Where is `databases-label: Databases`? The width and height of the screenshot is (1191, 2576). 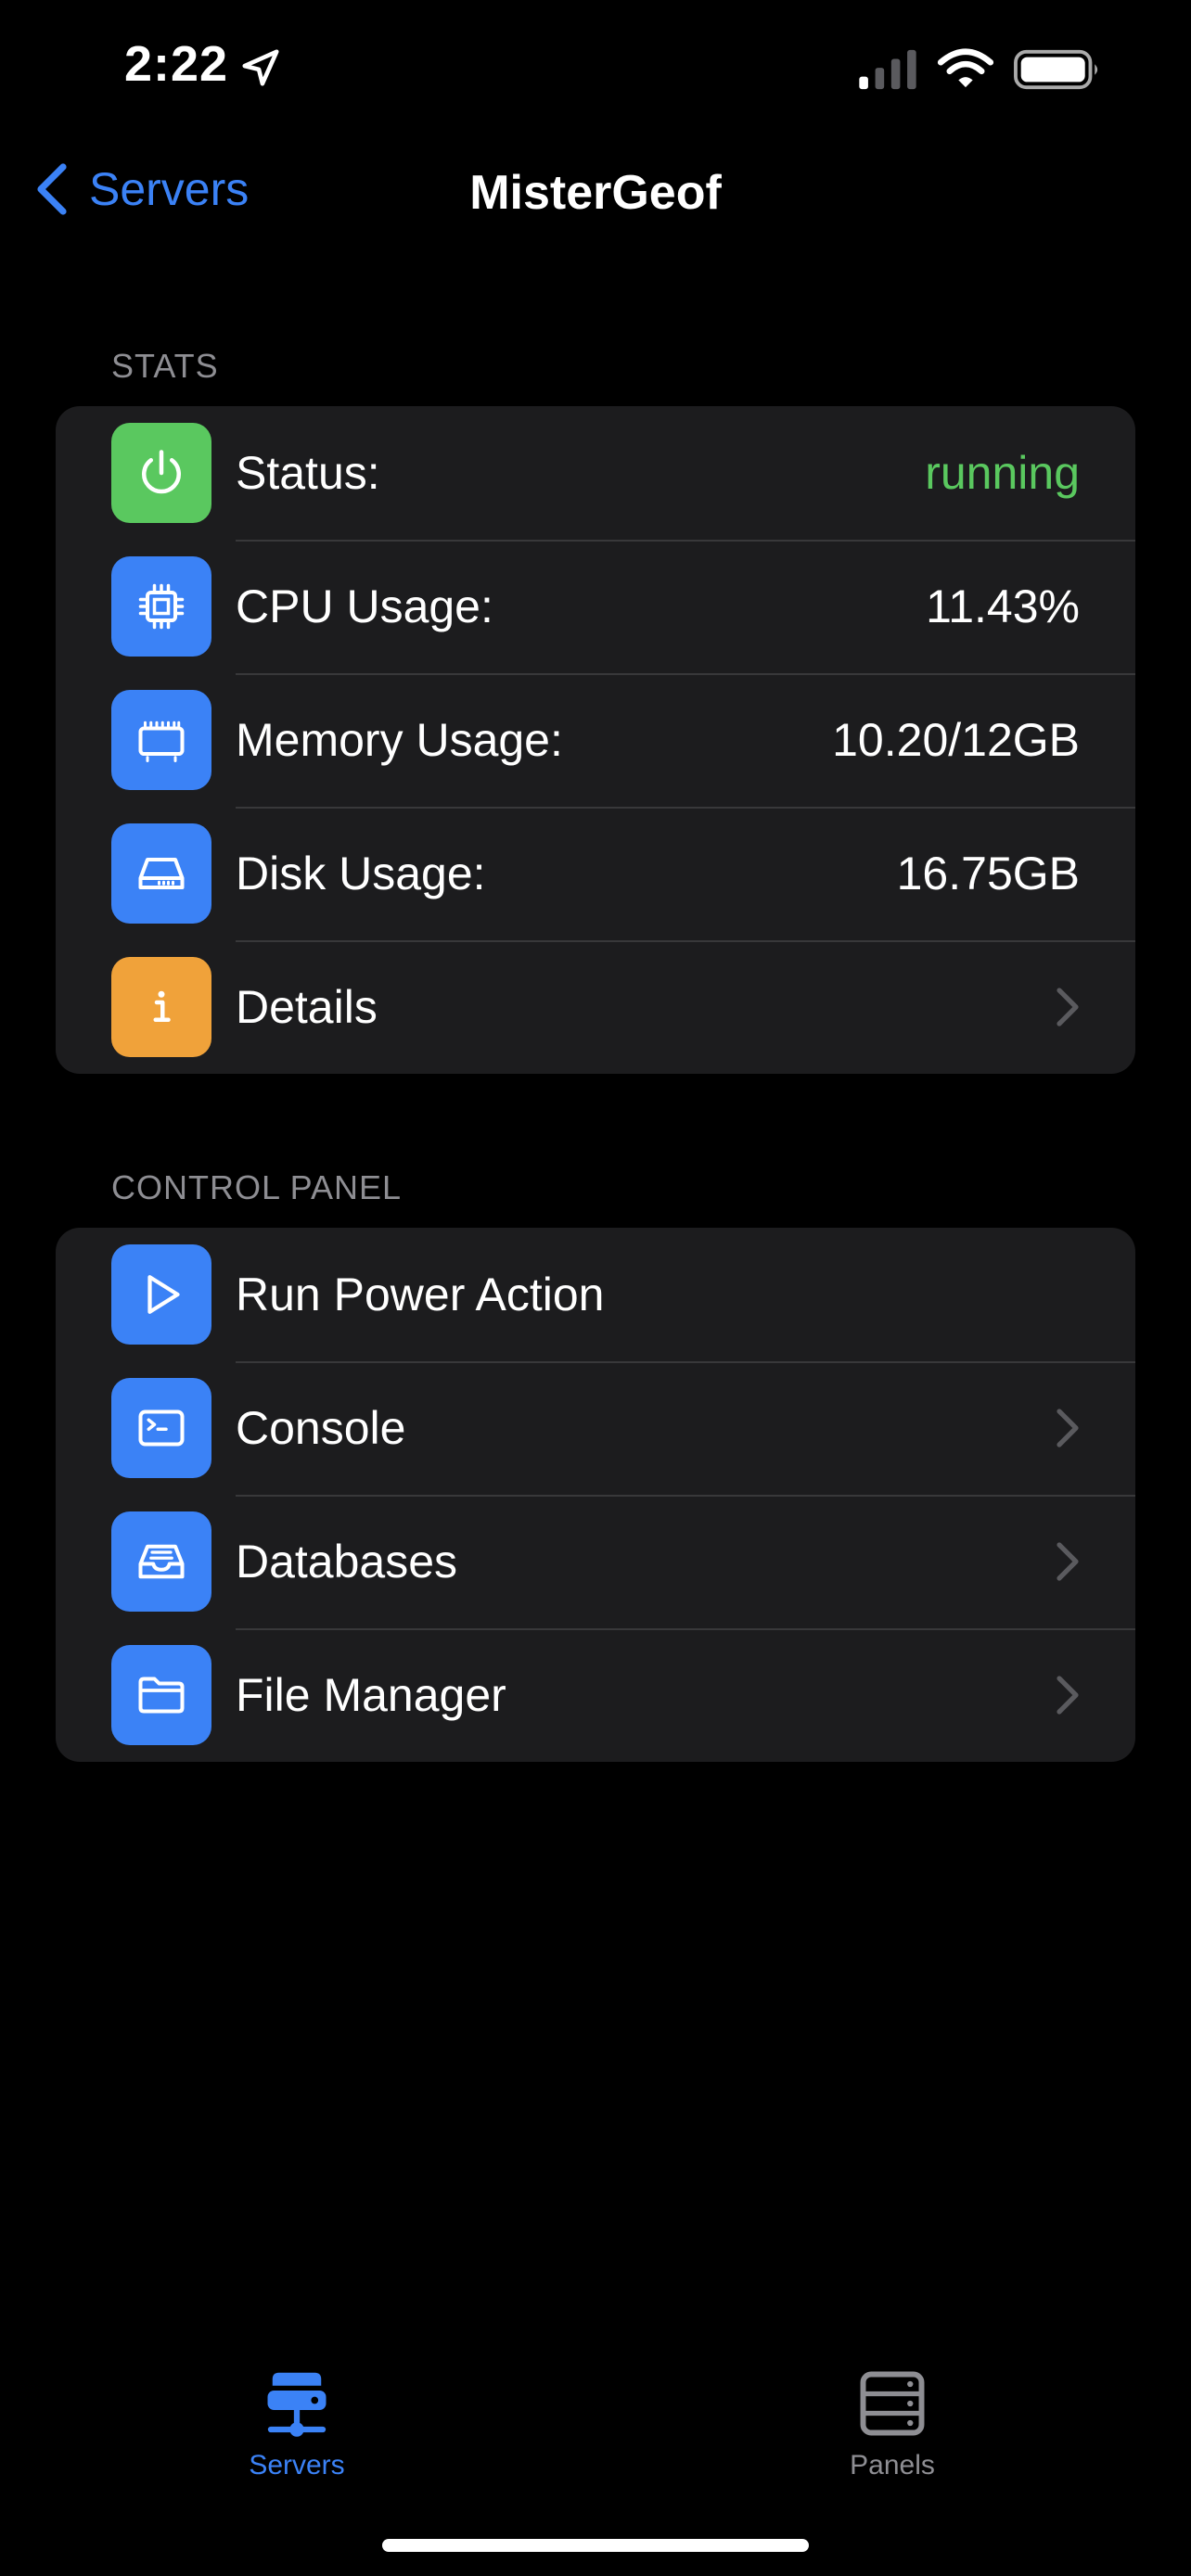 databases-label: Databases is located at coordinates (347, 1562).